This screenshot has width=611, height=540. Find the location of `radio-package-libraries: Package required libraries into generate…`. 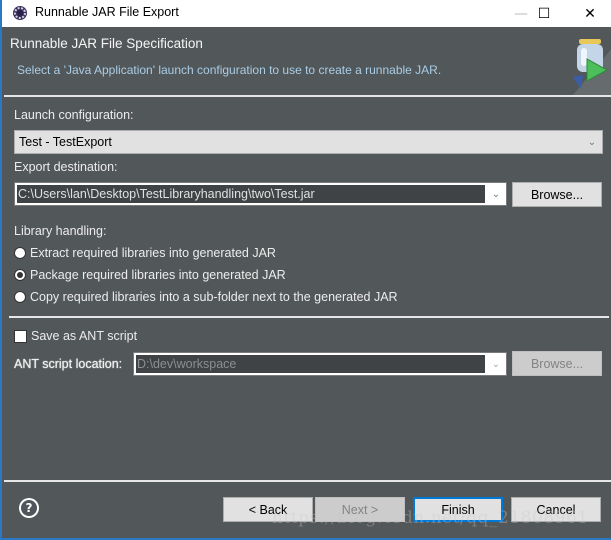

radio-package-libraries: Package required libraries into generate… is located at coordinates (150, 275).